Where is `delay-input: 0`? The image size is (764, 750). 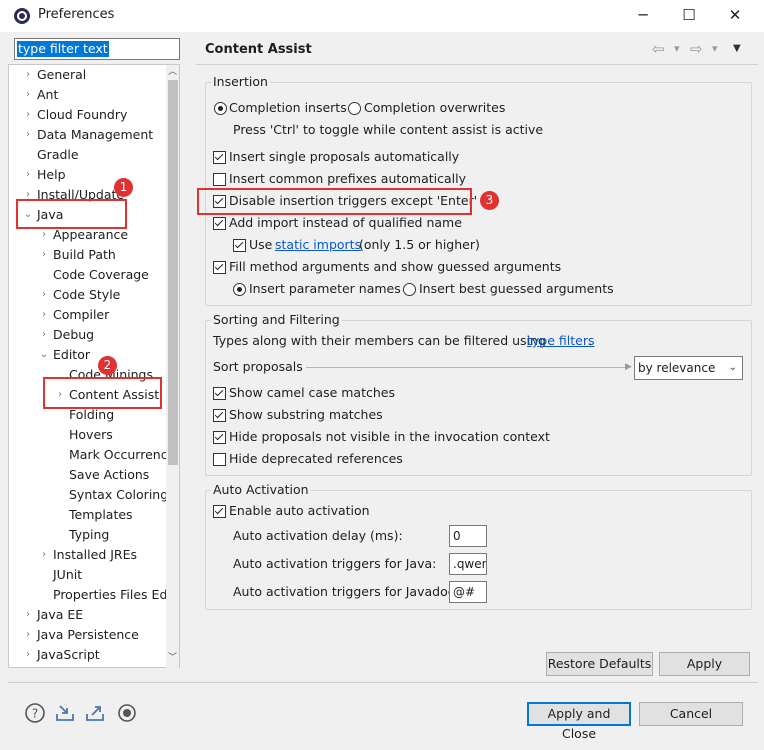
delay-input: 0 is located at coordinates (468, 536).